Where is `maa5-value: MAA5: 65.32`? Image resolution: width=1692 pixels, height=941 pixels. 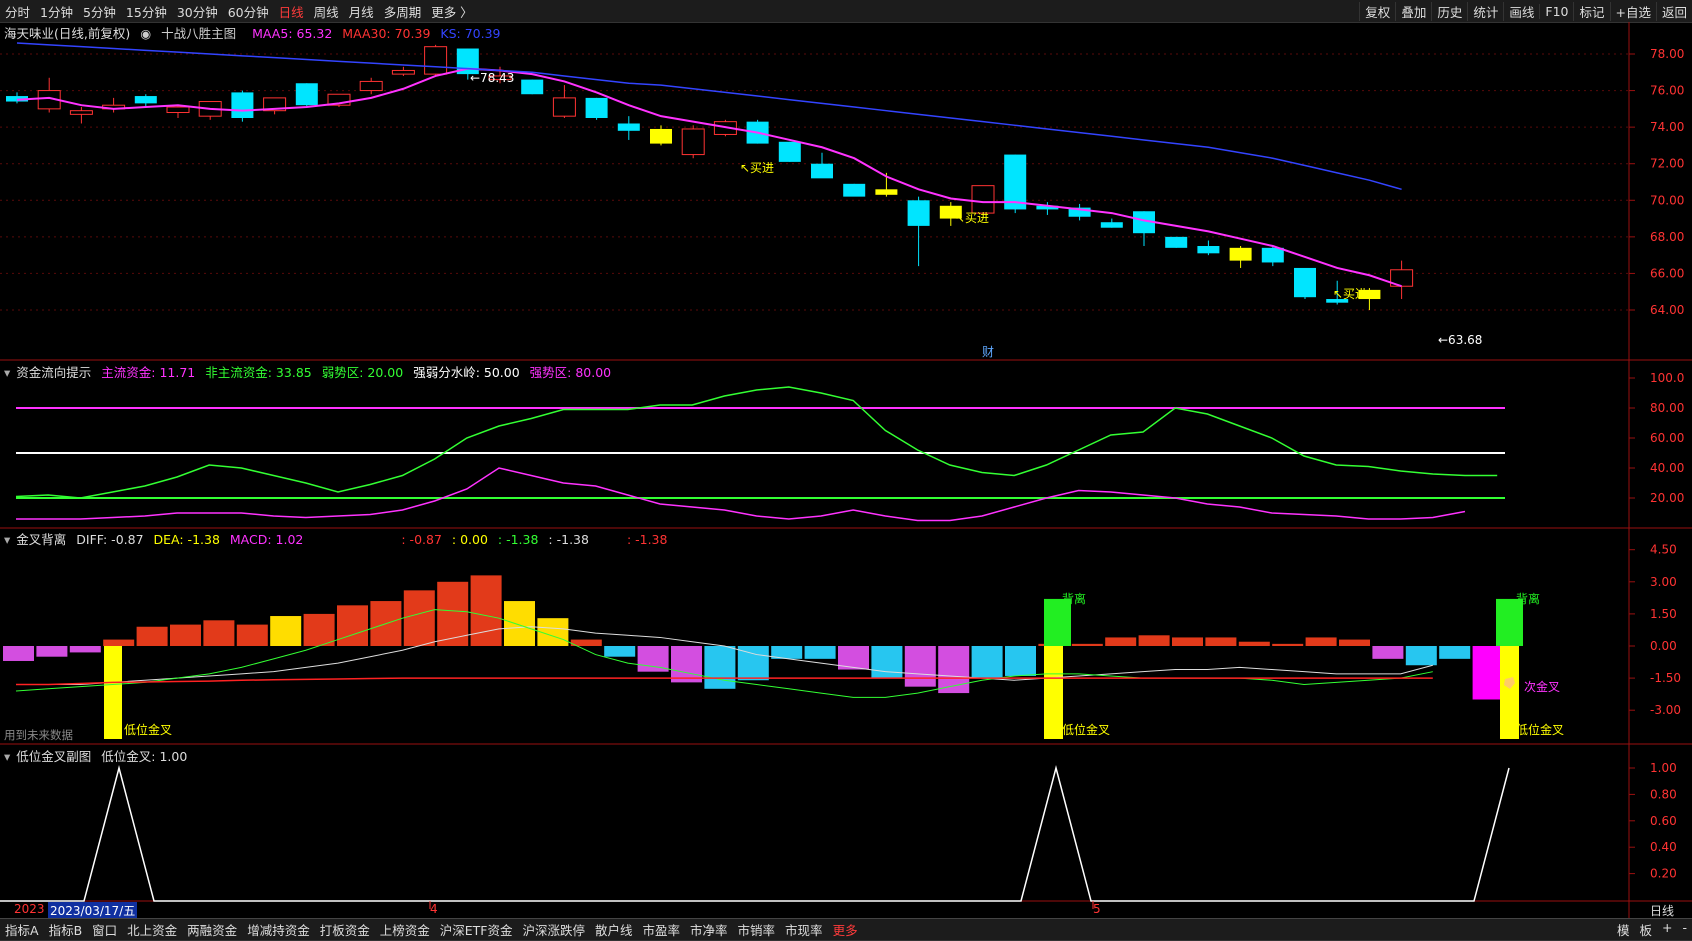 maa5-value: MAA5: 65.32 is located at coordinates (292, 33).